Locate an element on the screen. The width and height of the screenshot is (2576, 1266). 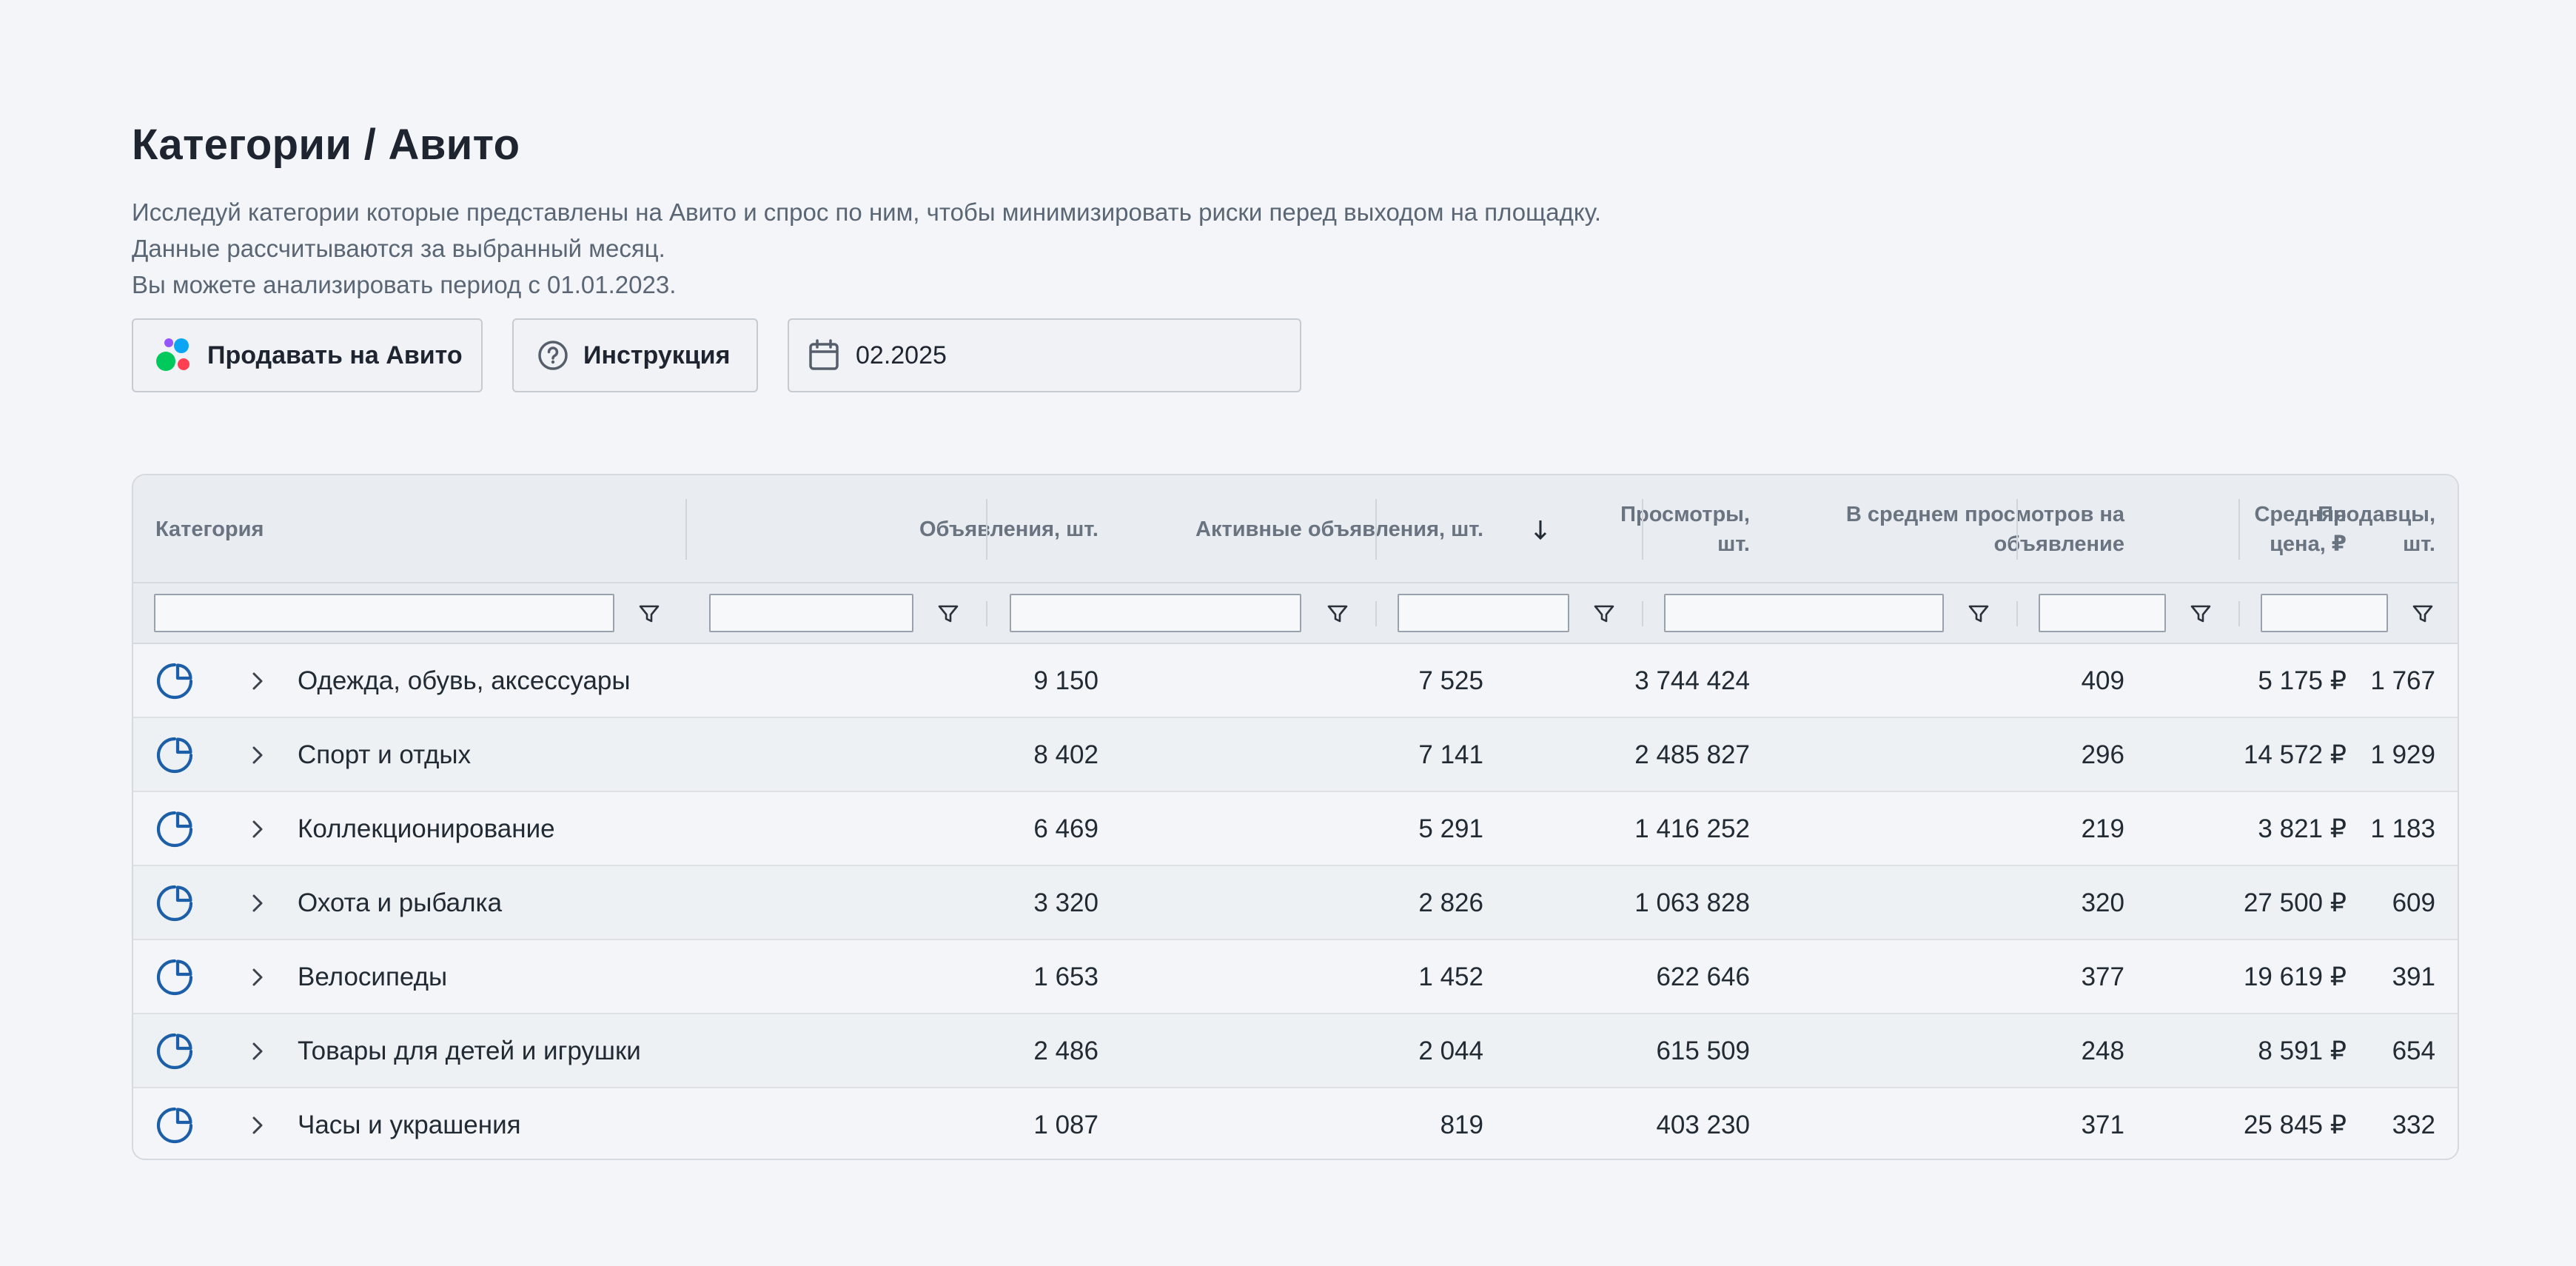
cell-category: Охота и рыбалка is located at coordinates (490, 903).